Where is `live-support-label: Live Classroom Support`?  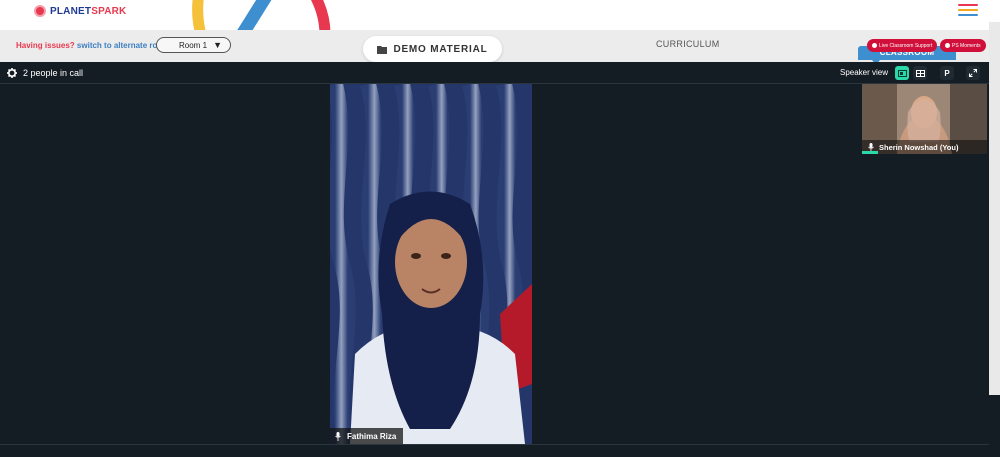 live-support-label: Live Classroom Support is located at coordinates (906, 45).